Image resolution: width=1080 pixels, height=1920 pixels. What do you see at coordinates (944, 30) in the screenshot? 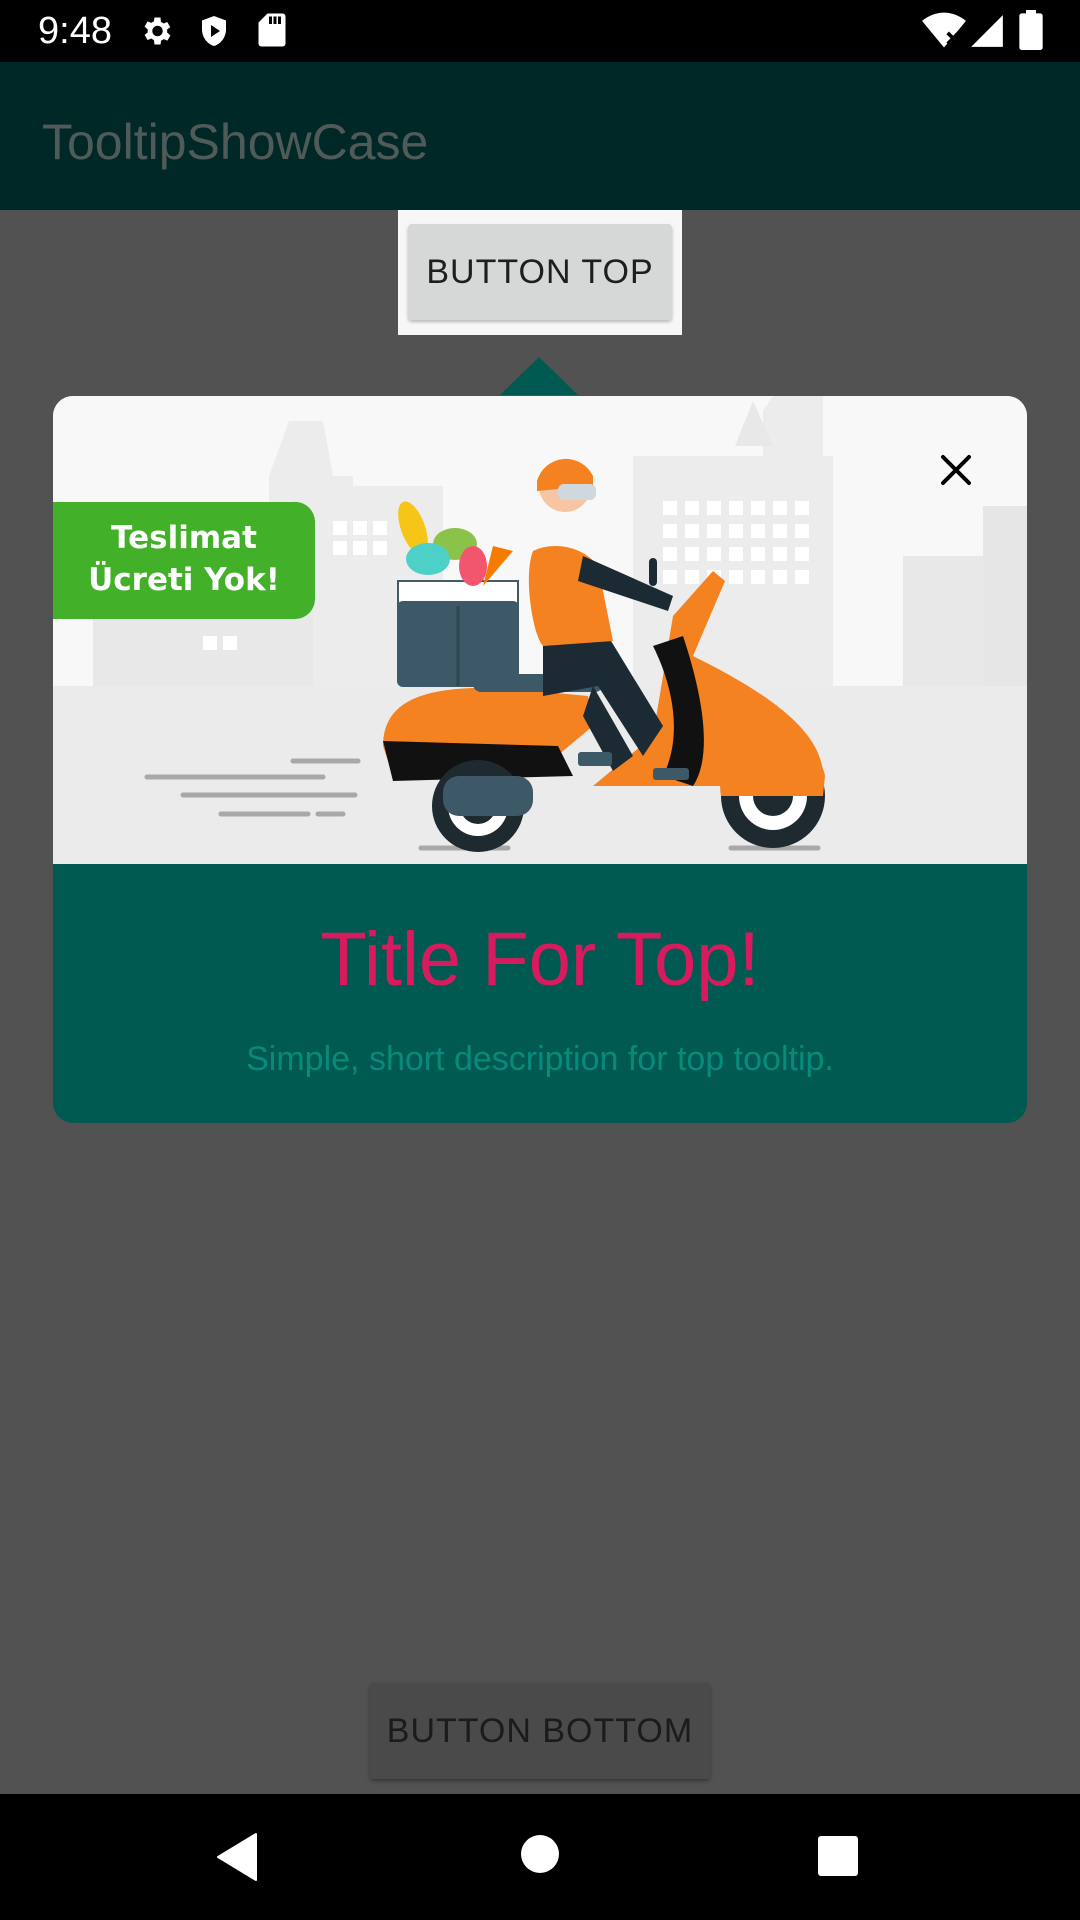
I see `wifi-icon` at bounding box center [944, 30].